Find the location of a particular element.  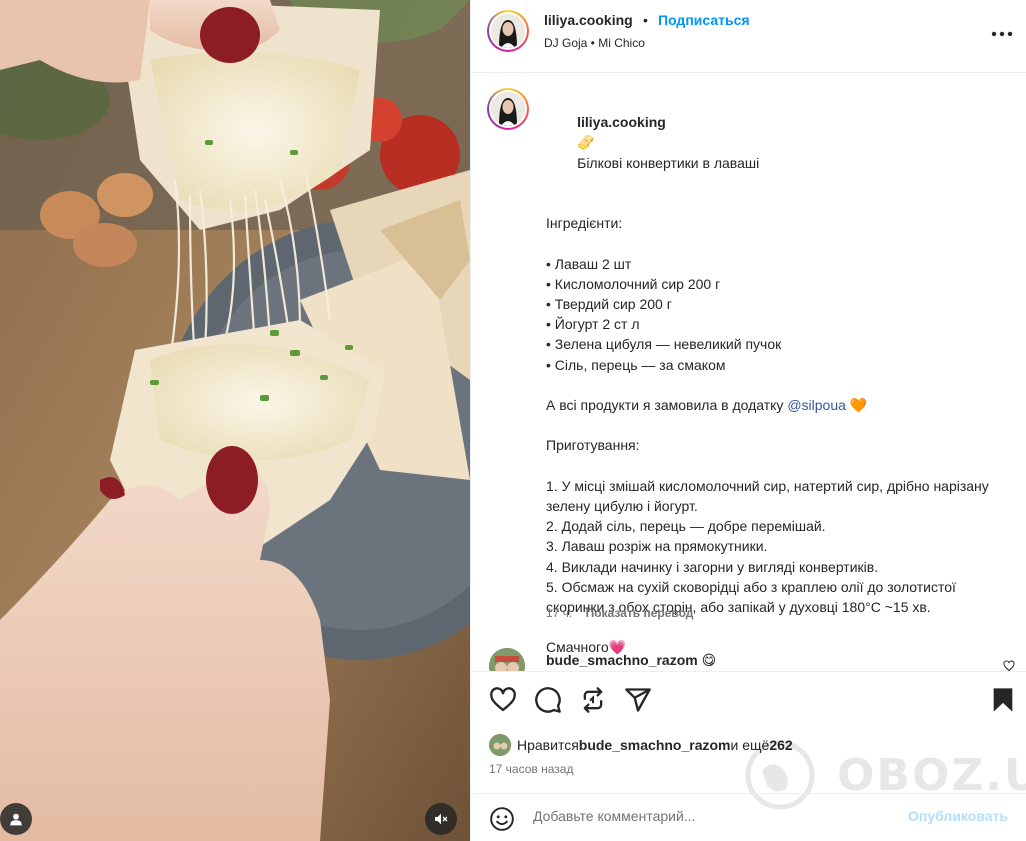

more-horizontal-icon is located at coordinates (1002, 34).